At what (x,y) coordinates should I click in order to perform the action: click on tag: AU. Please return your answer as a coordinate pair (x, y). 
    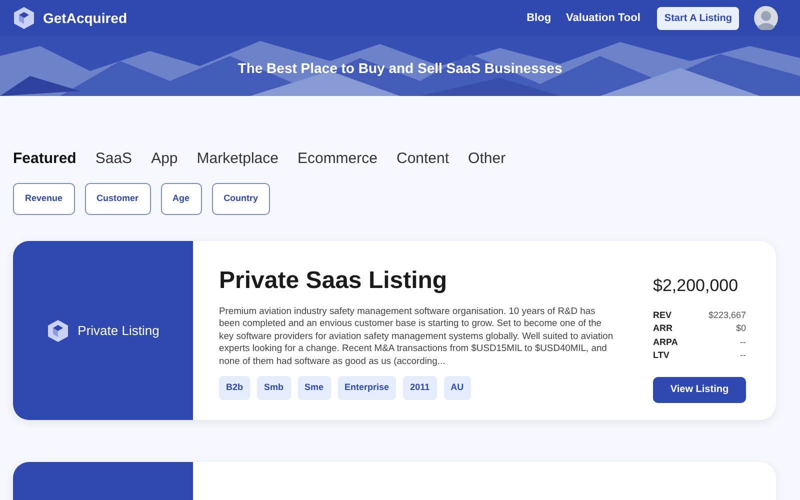
    Looking at the image, I should click on (457, 388).